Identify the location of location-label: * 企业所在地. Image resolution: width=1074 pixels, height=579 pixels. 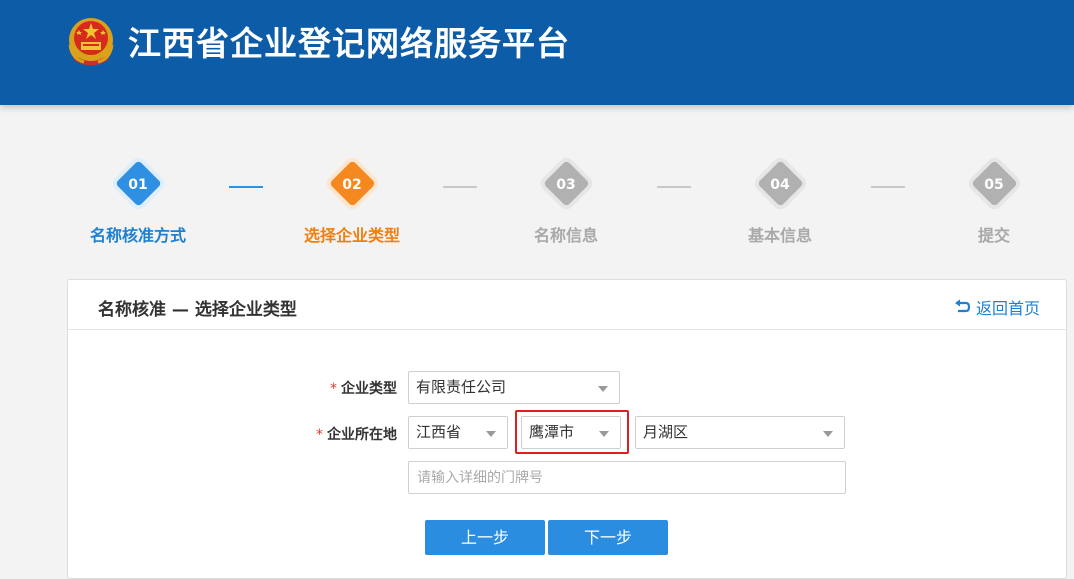
(343, 434).